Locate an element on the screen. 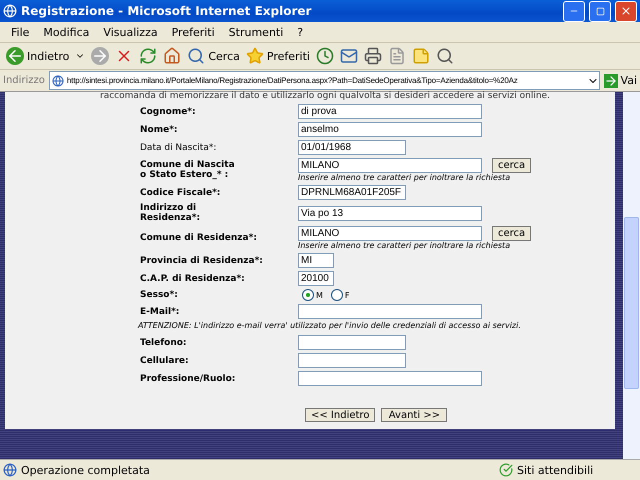  input-field: Via po 13 is located at coordinates (390, 213).